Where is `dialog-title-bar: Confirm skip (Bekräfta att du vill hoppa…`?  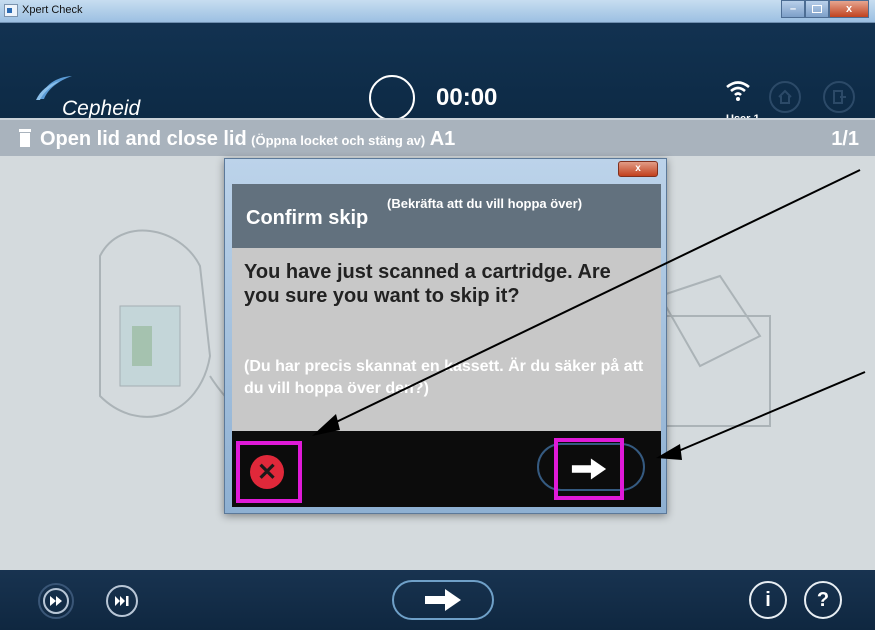
dialog-title-bar: Confirm skip (Bekräfta att du vill hoppa… is located at coordinates (446, 216).